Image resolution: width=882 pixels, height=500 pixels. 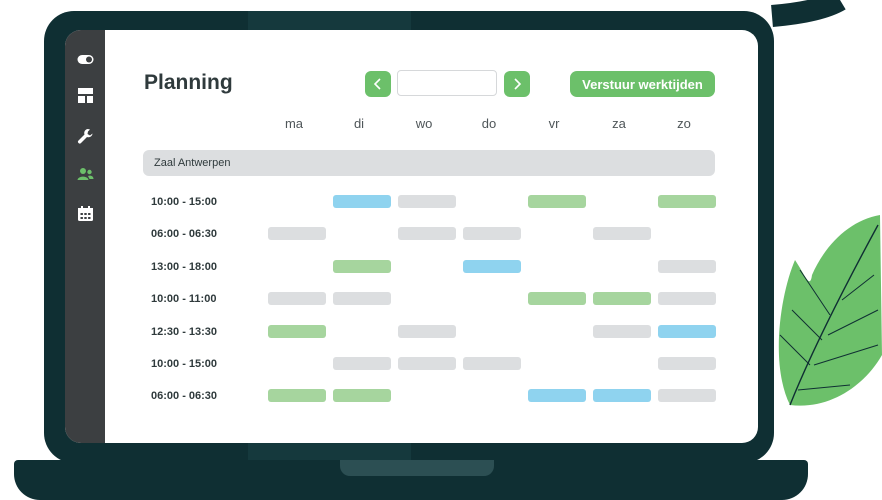 What do you see at coordinates (85, 174) in the screenshot?
I see `users-icon` at bounding box center [85, 174].